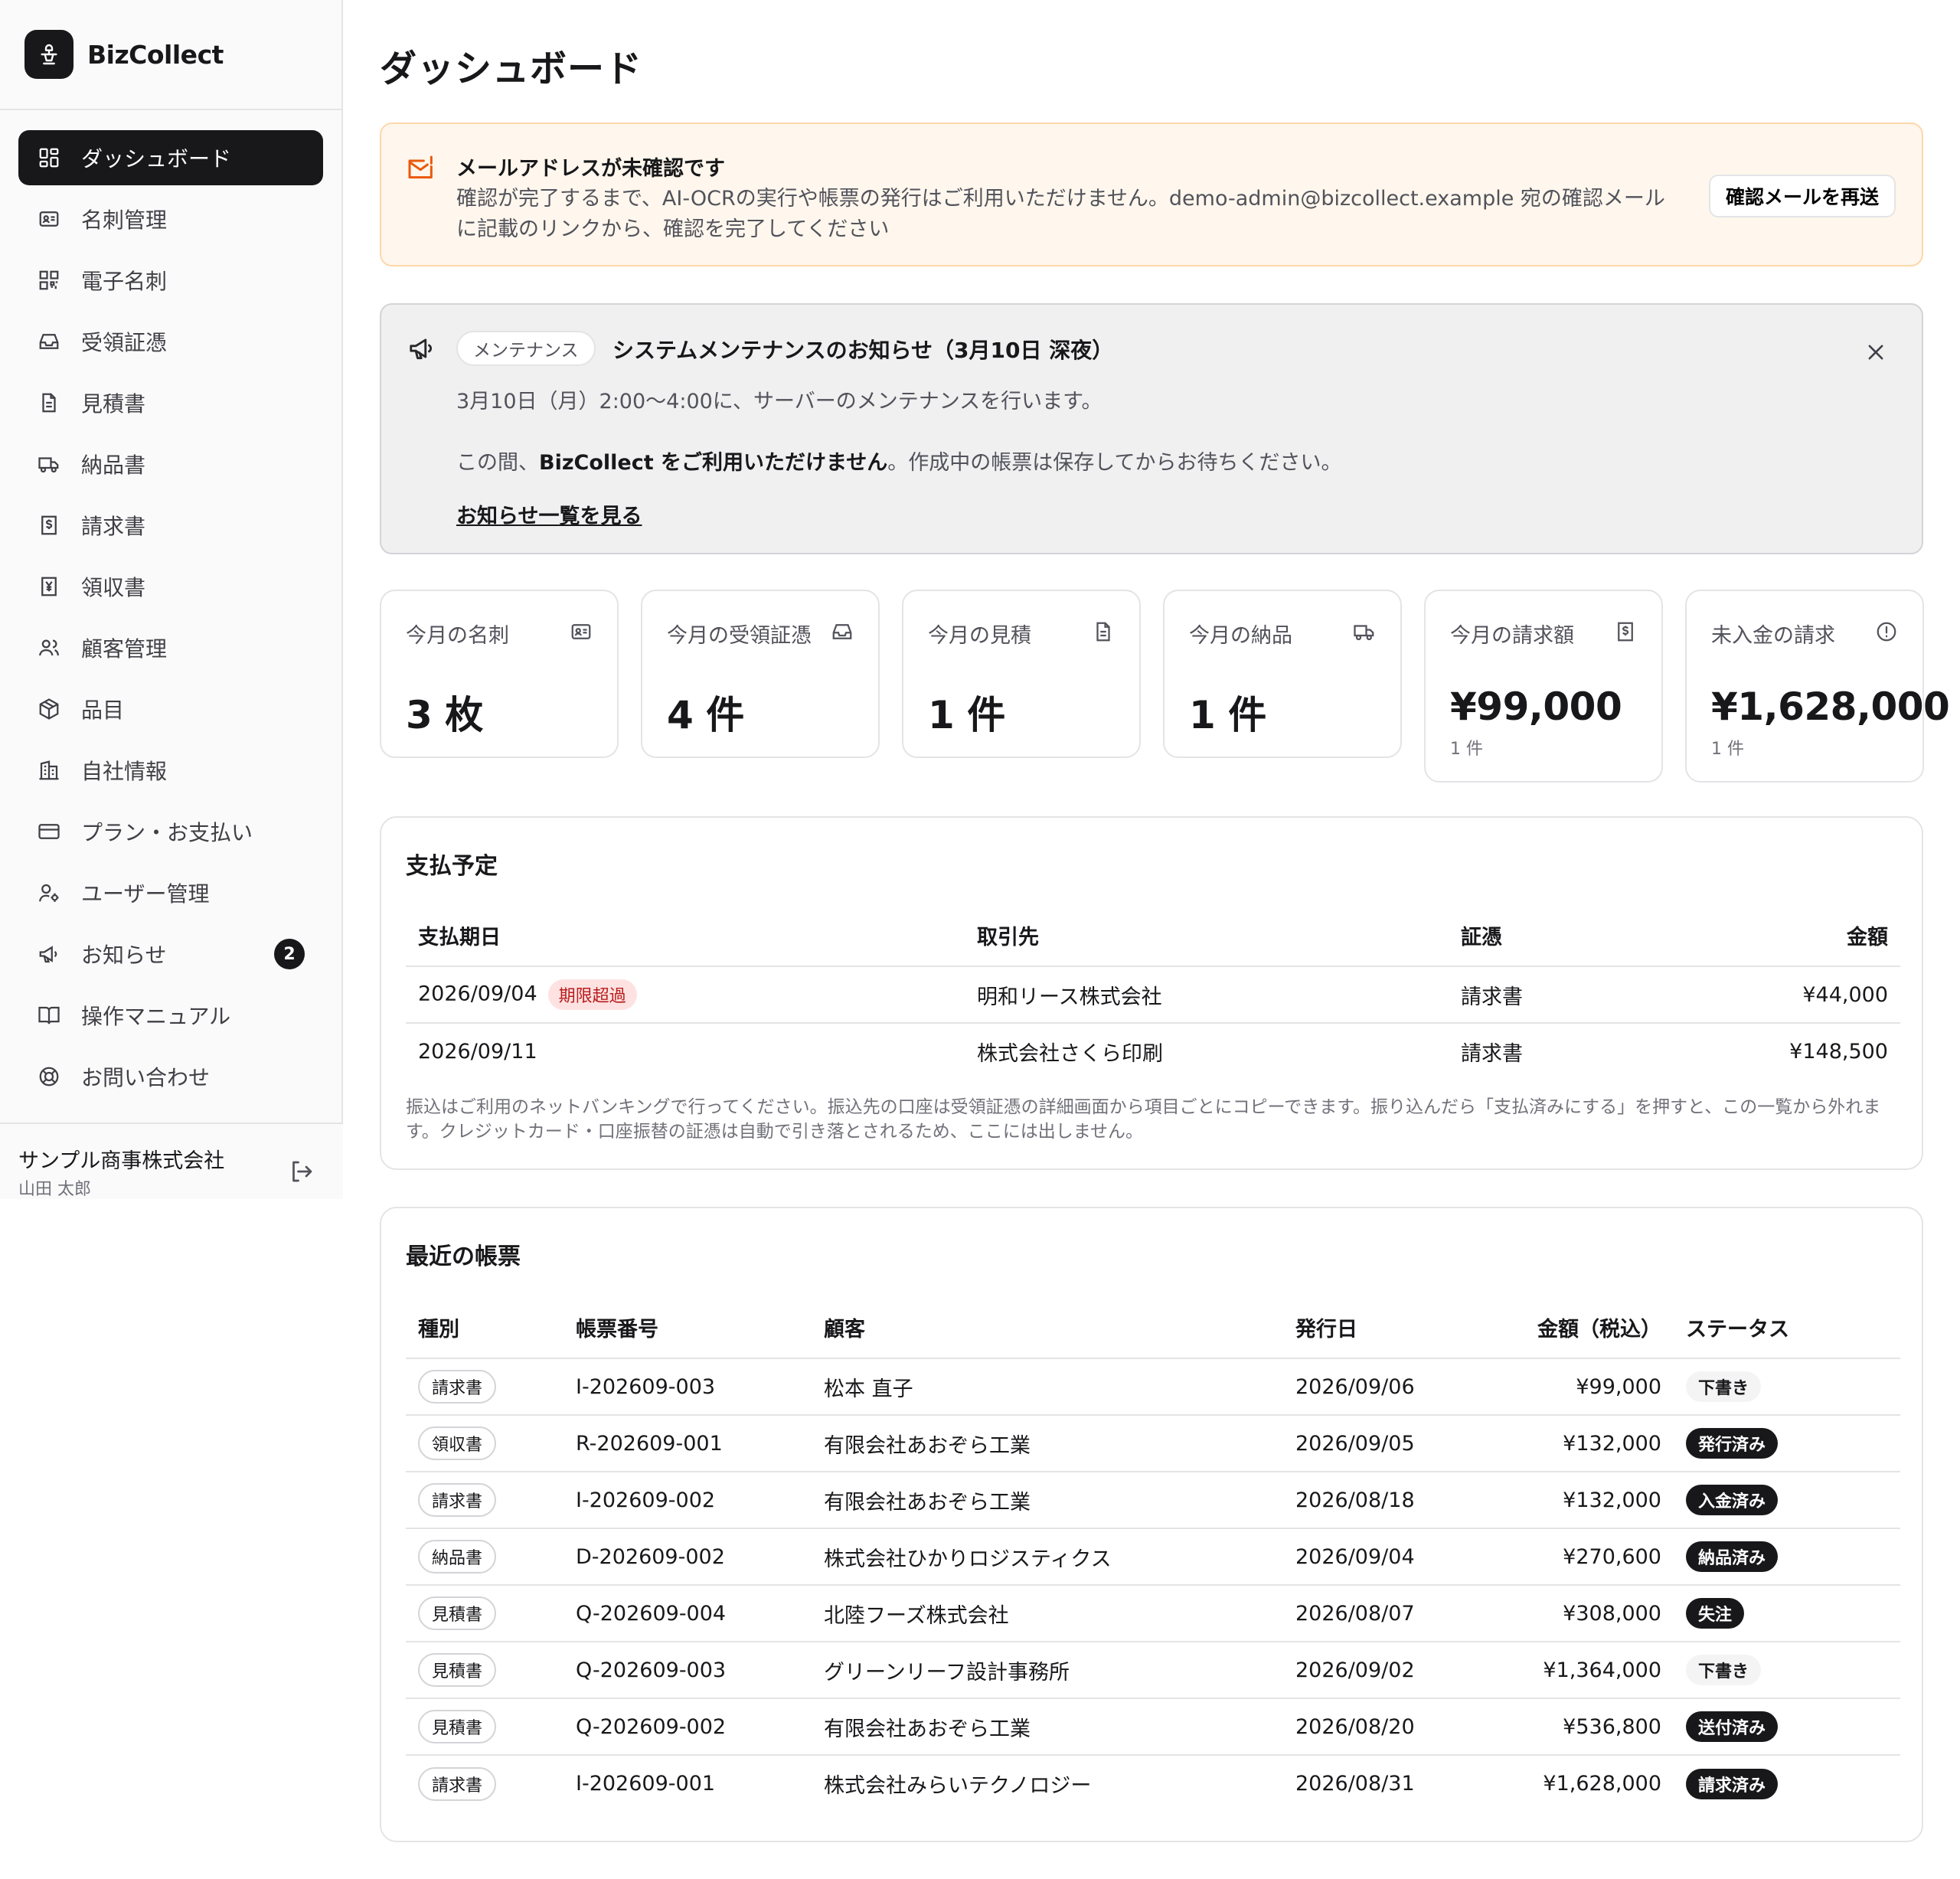 Image resolution: width=1960 pixels, height=1879 pixels. Describe the element at coordinates (49, 157) in the screenshot. I see `dashboard-icon` at that location.